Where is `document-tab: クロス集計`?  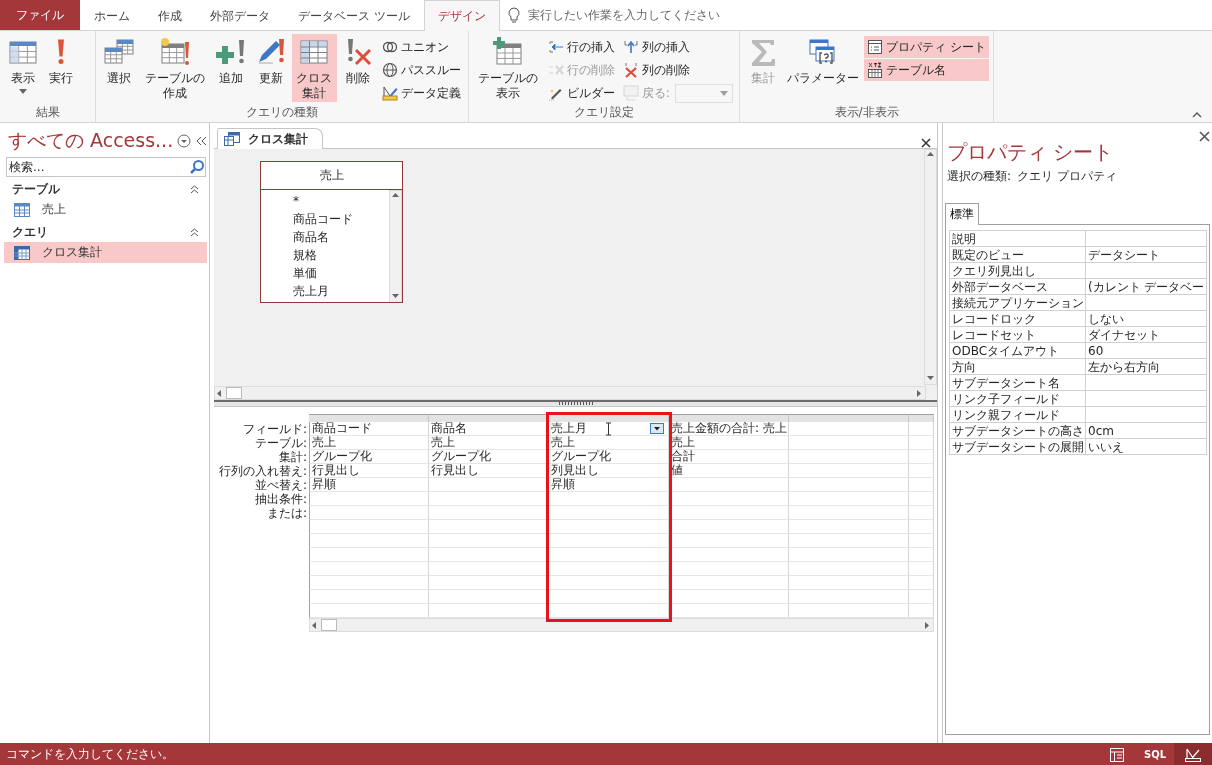
document-tab: クロス集計 is located at coordinates (270, 138).